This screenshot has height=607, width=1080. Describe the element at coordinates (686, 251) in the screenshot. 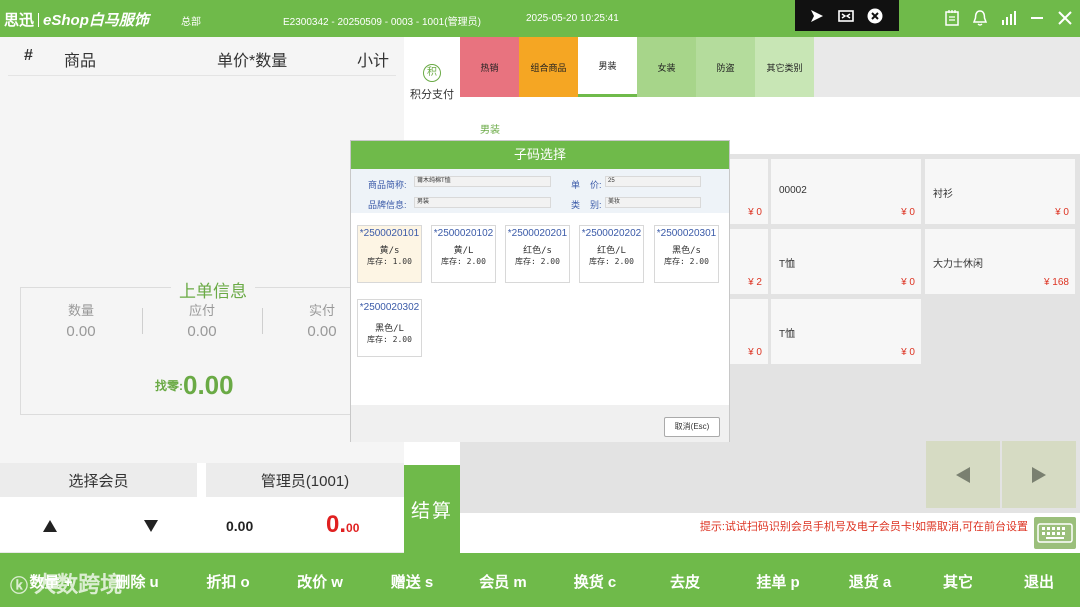

I see `sku-attr: 黑色/s` at that location.